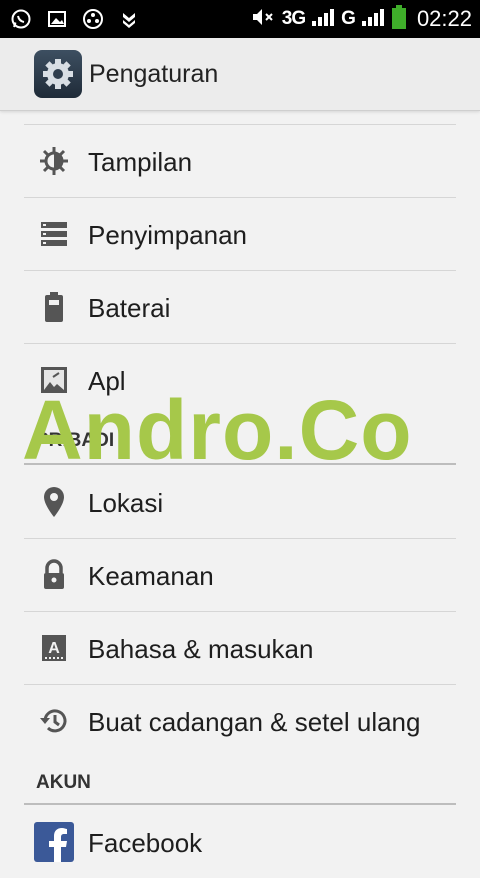 Image resolution: width=480 pixels, height=878 pixels. I want to click on settings-item-backup-reset: Buat cadangan & setel ulang, so click(240, 721).